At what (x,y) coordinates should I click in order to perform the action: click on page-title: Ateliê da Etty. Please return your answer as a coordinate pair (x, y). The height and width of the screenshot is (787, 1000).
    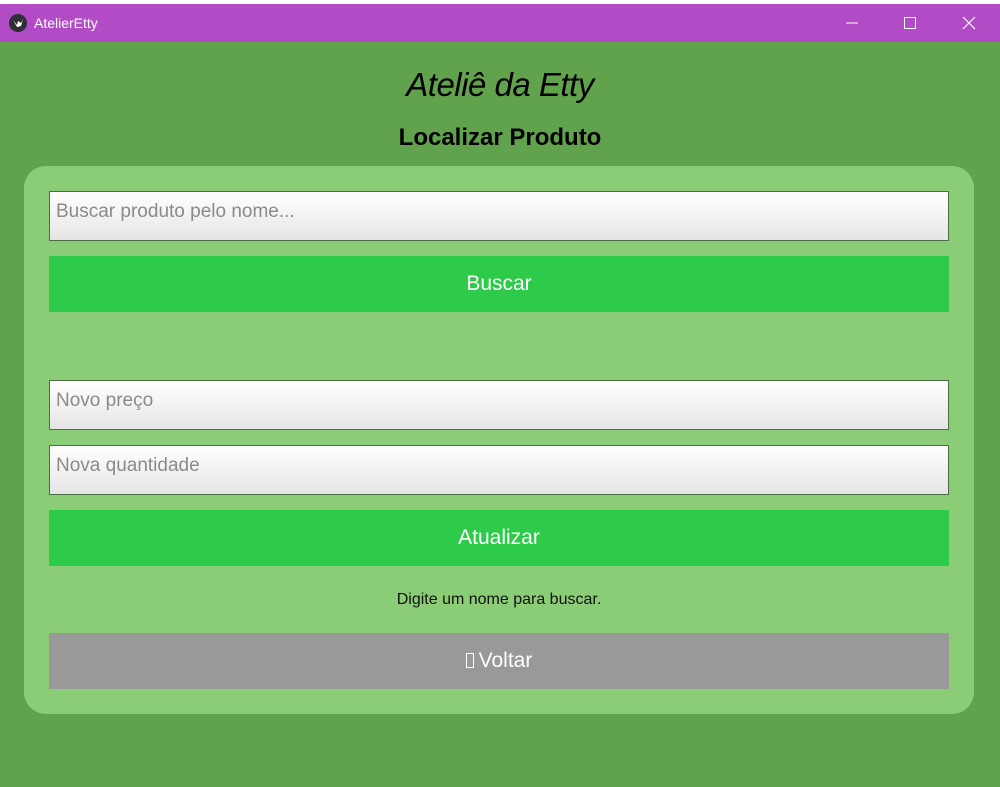
    Looking at the image, I should click on (500, 84).